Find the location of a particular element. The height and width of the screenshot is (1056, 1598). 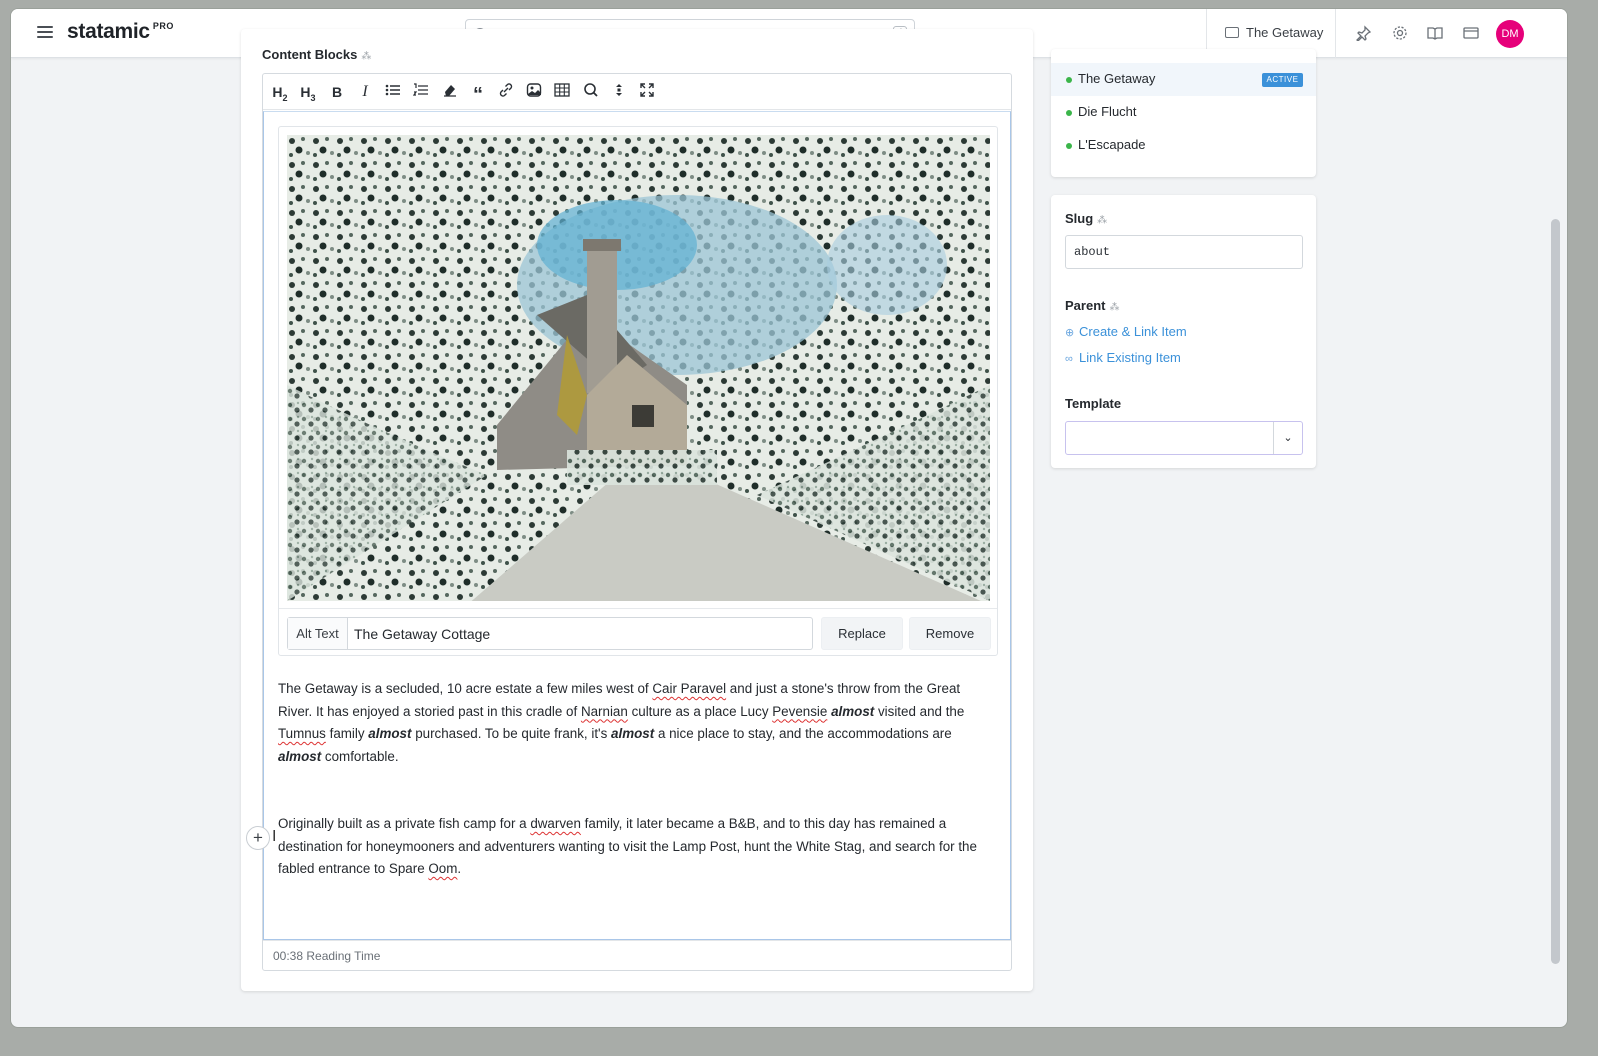

docs-book-icon is located at coordinates (1435, 34).